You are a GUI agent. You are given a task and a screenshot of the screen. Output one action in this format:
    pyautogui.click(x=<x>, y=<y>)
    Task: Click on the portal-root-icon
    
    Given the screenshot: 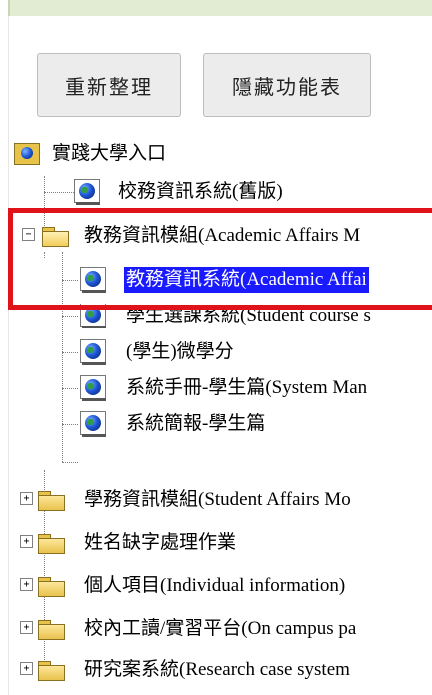 What is the action you would take?
    pyautogui.click(x=29, y=154)
    